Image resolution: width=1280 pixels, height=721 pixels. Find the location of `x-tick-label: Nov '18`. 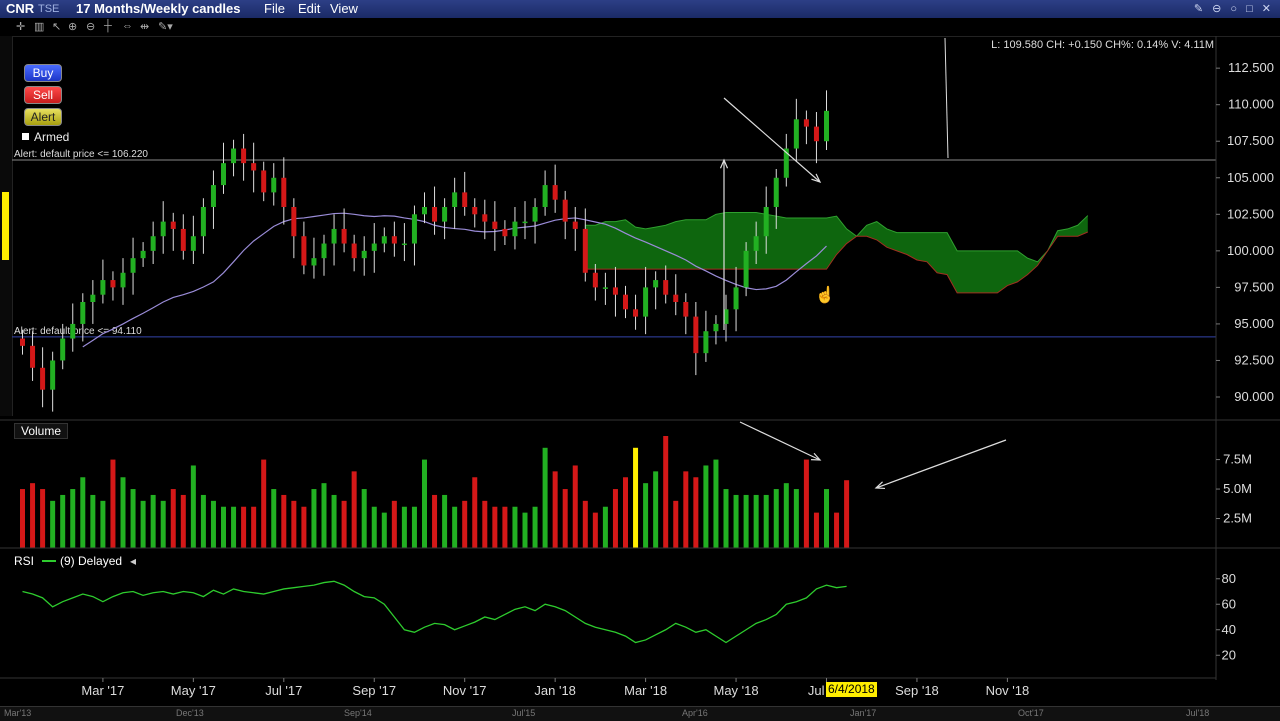

x-tick-label: Nov '18 is located at coordinates (1008, 690).